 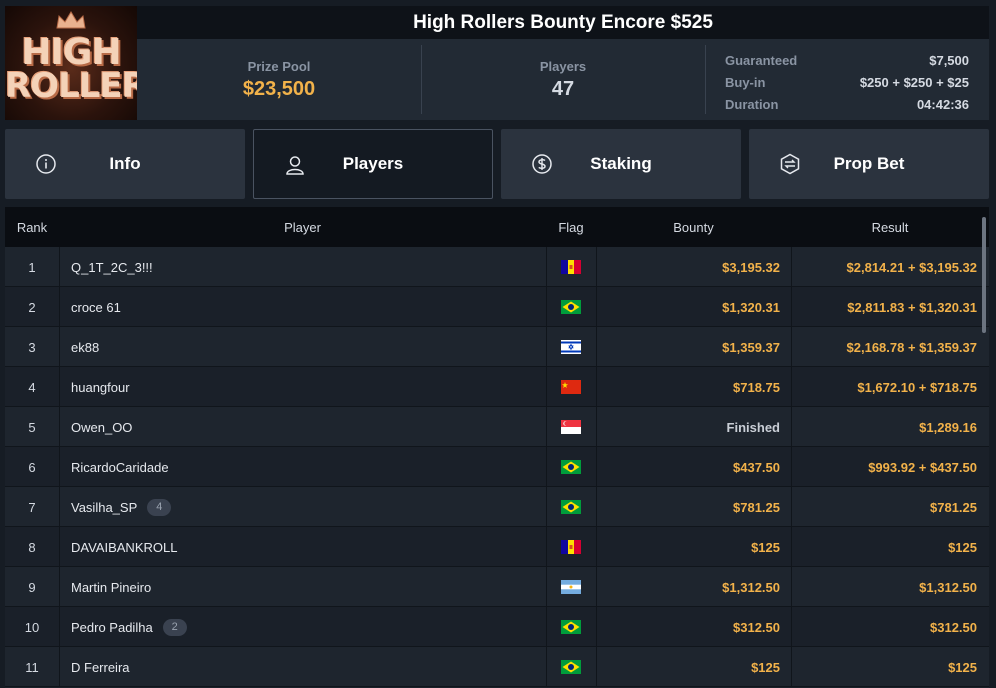 I want to click on rank-cell: 5, so click(x=32, y=427).